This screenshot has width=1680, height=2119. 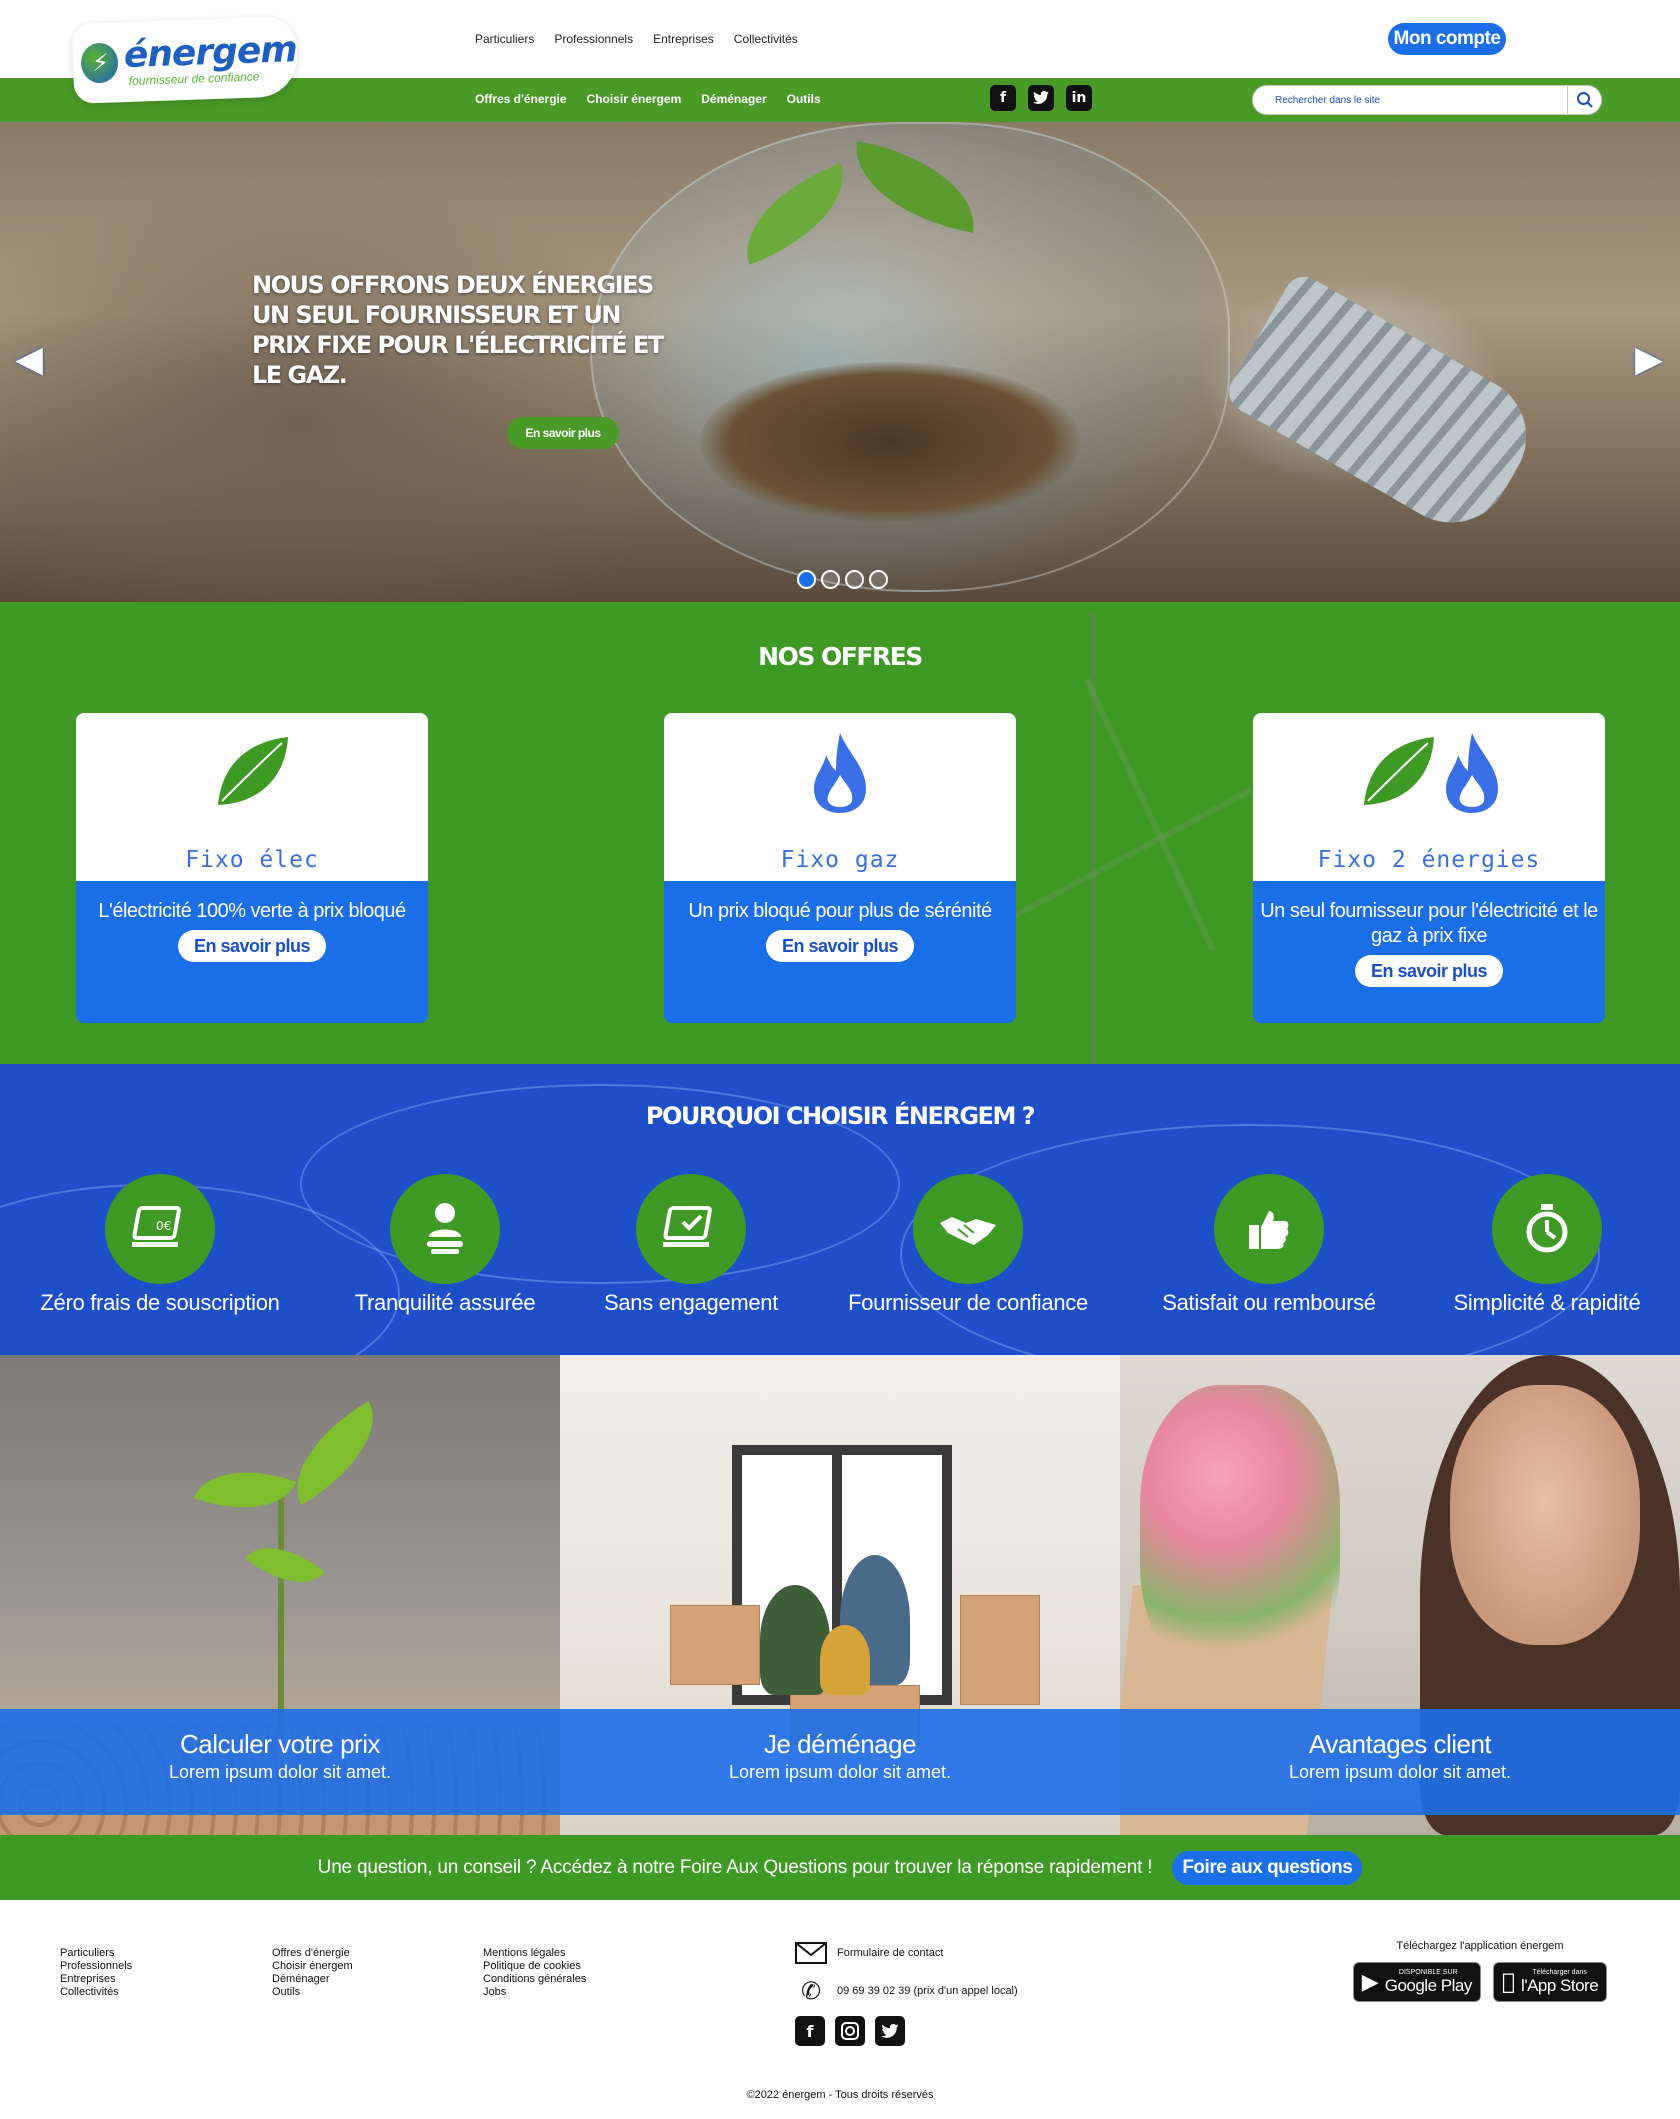 I want to click on app-store-button:  Télécharger dans l'App Store, so click(x=1550, y=1982).